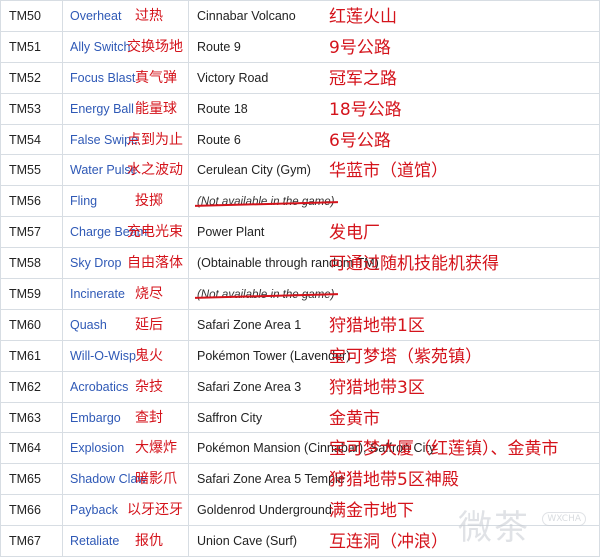  What do you see at coordinates (25, 46) in the screenshot?
I see `tm-number: TM51` at bounding box center [25, 46].